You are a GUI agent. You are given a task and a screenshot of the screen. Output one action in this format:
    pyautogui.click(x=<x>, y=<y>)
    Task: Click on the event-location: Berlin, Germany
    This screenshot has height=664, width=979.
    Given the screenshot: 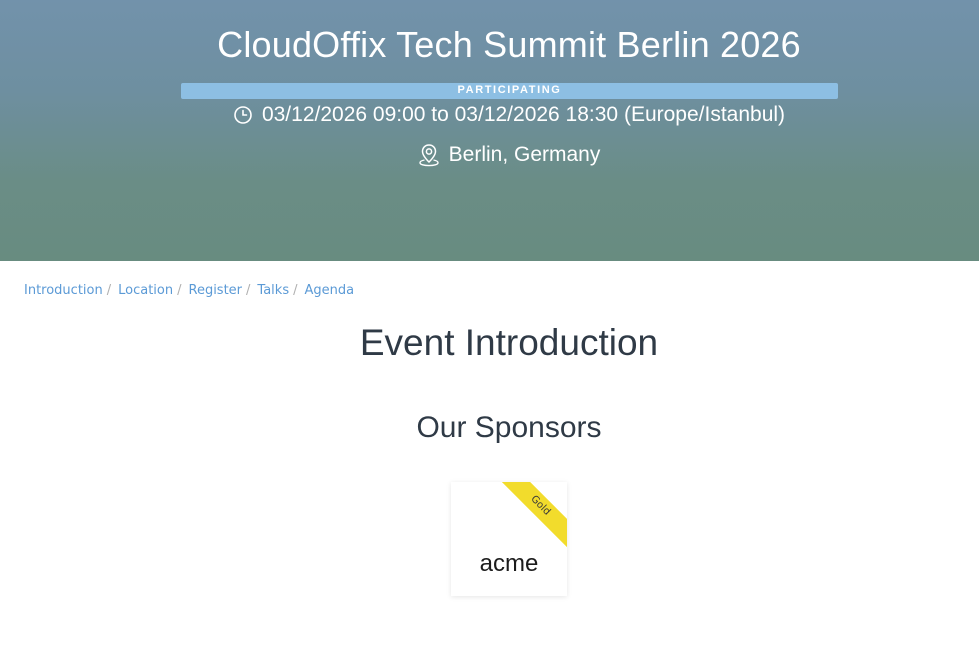 What is the action you would take?
    pyautogui.click(x=524, y=154)
    